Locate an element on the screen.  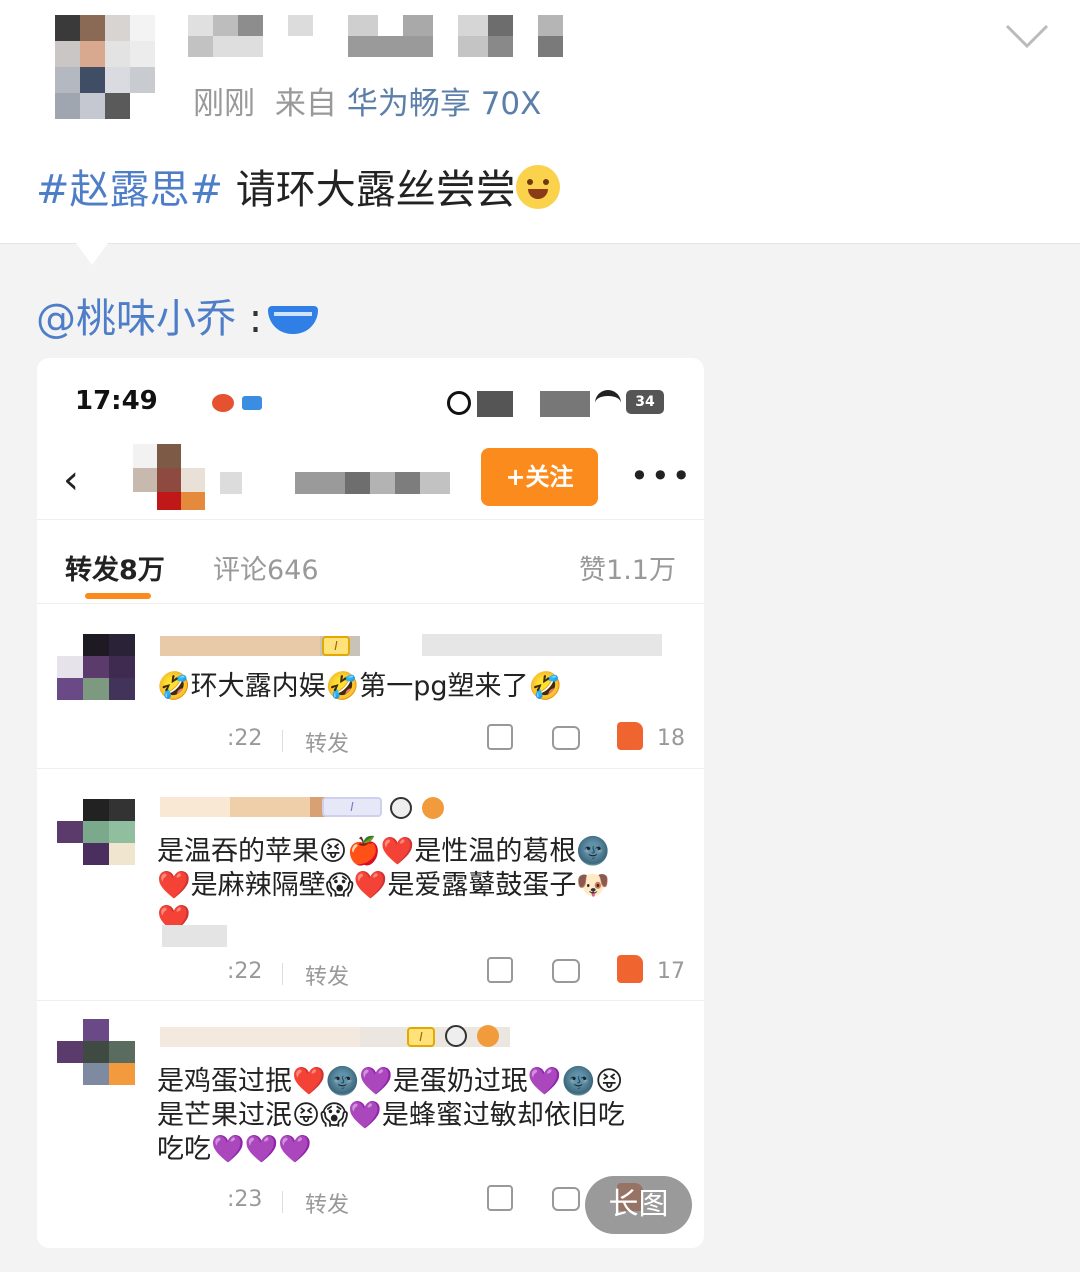
repost-notch is located at coordinates (92, 254).